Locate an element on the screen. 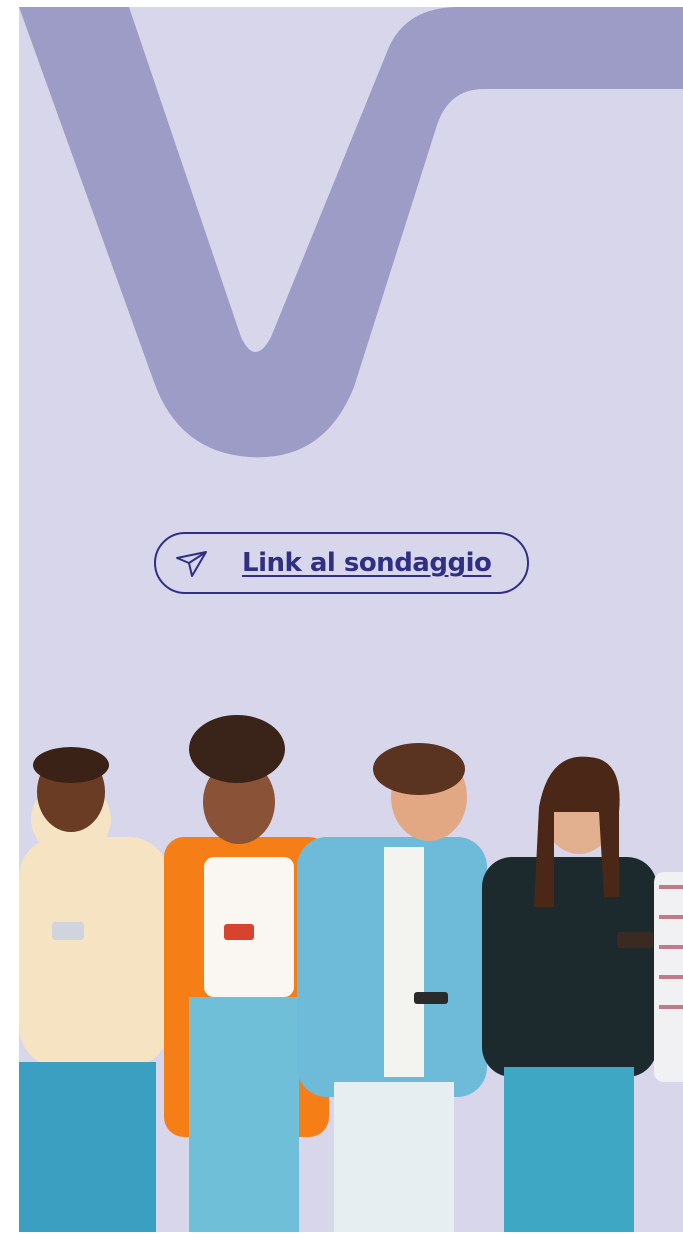 Image resolution: width=683 pixels, height=1234 pixels. send-icon is located at coordinates (191, 564).